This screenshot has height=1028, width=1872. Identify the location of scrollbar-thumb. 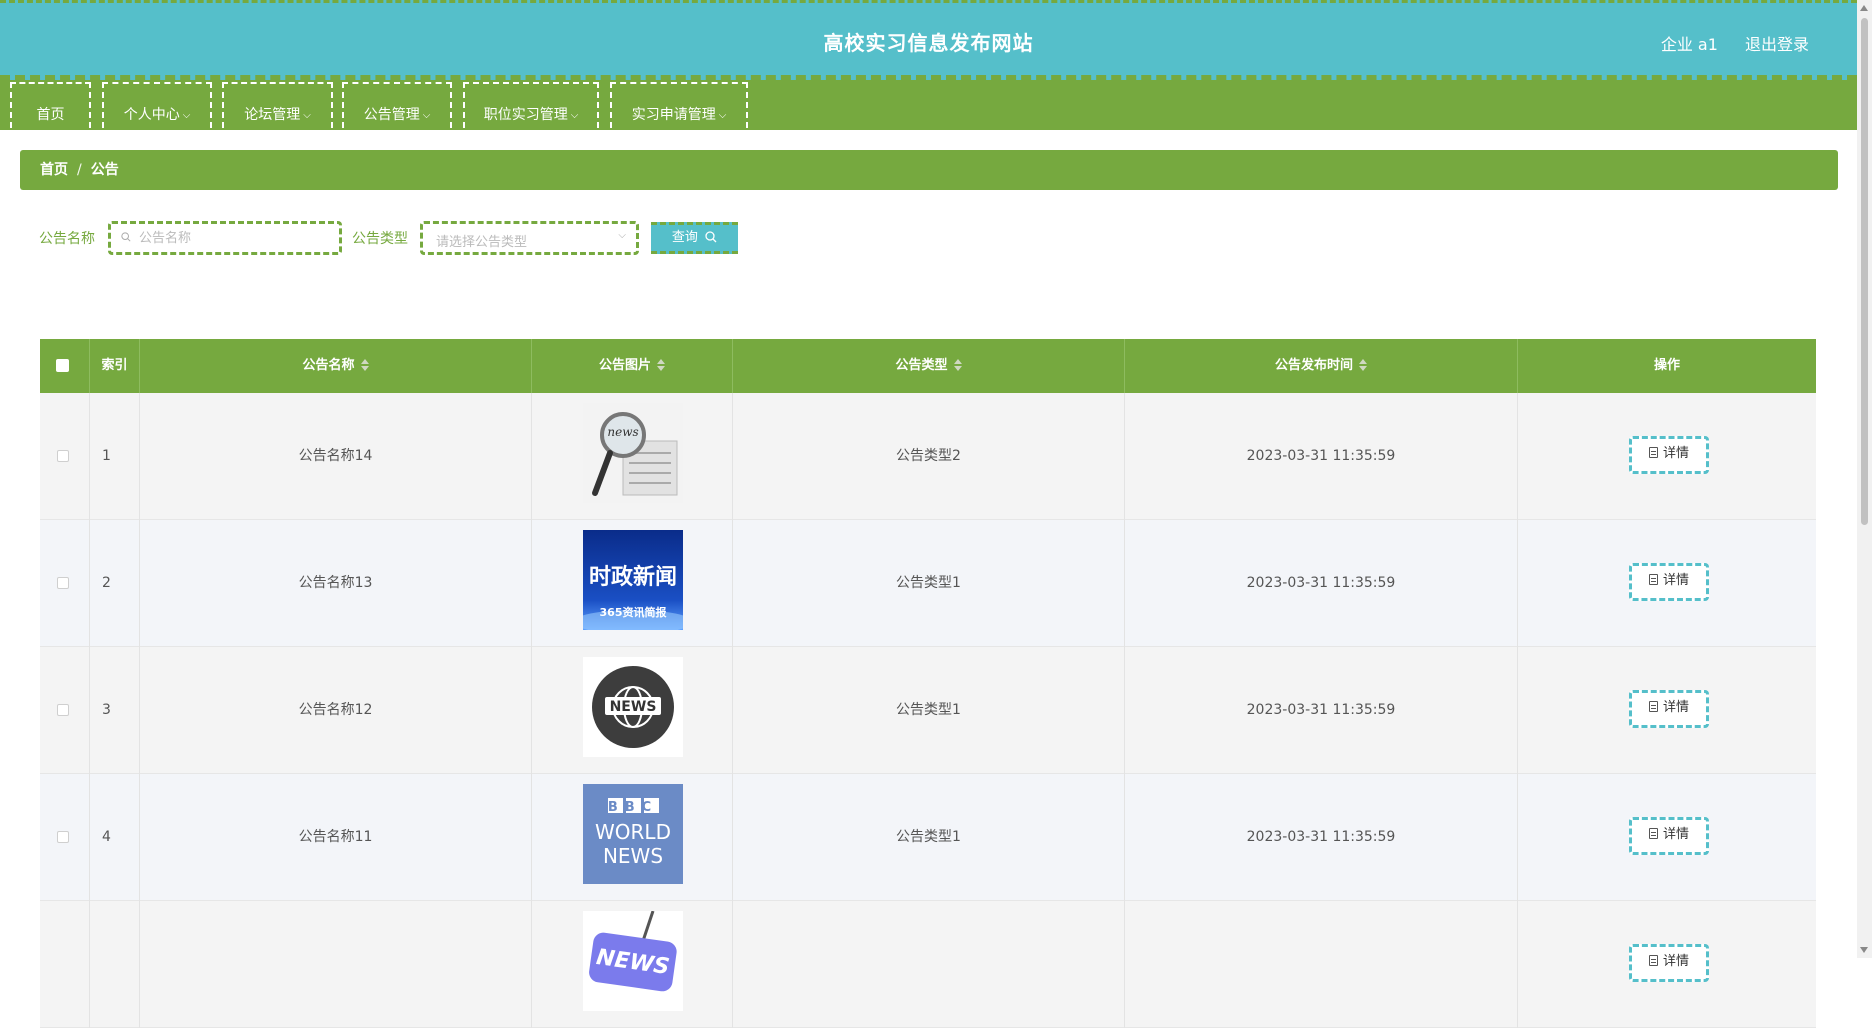
(1864, 271).